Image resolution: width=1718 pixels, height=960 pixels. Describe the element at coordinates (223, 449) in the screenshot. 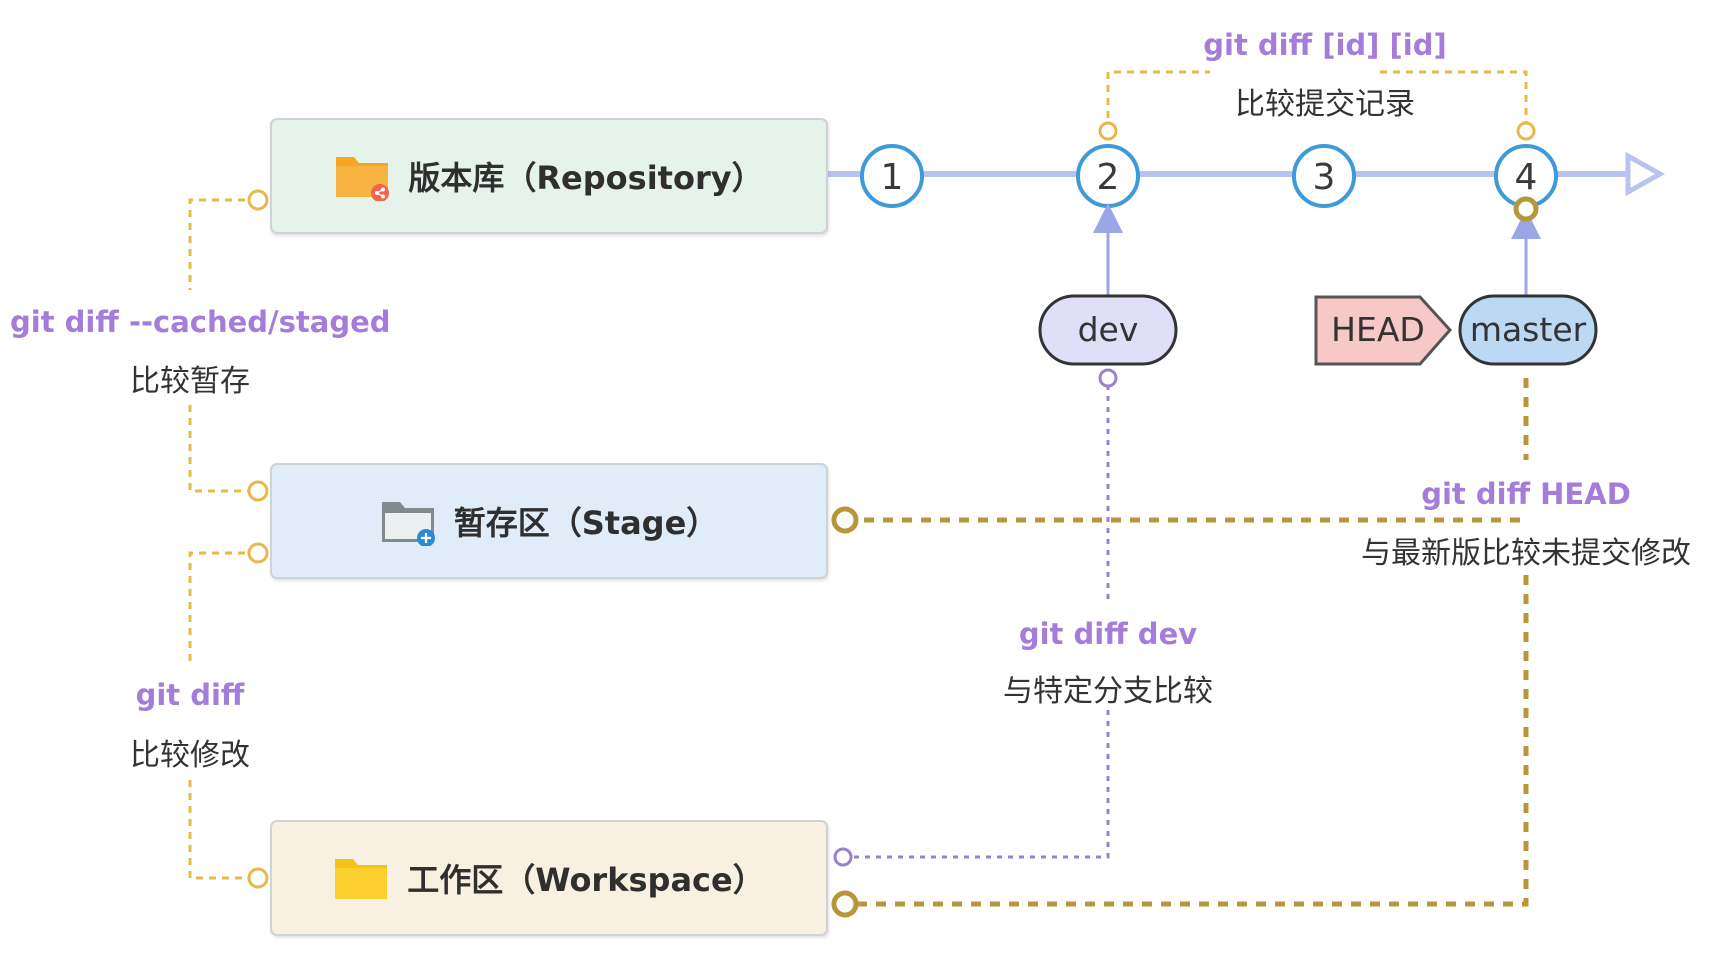

I see `cached-line-bottom` at that location.